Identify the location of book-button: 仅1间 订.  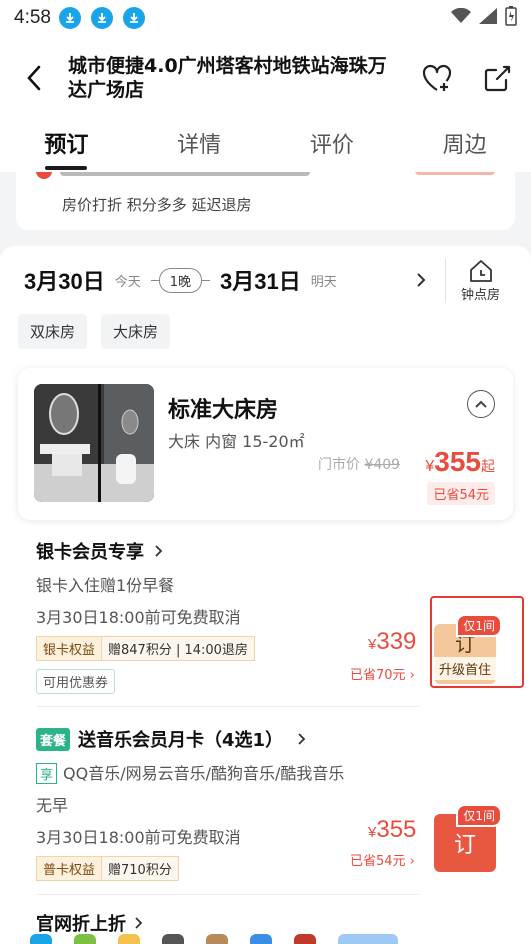
(468, 838).